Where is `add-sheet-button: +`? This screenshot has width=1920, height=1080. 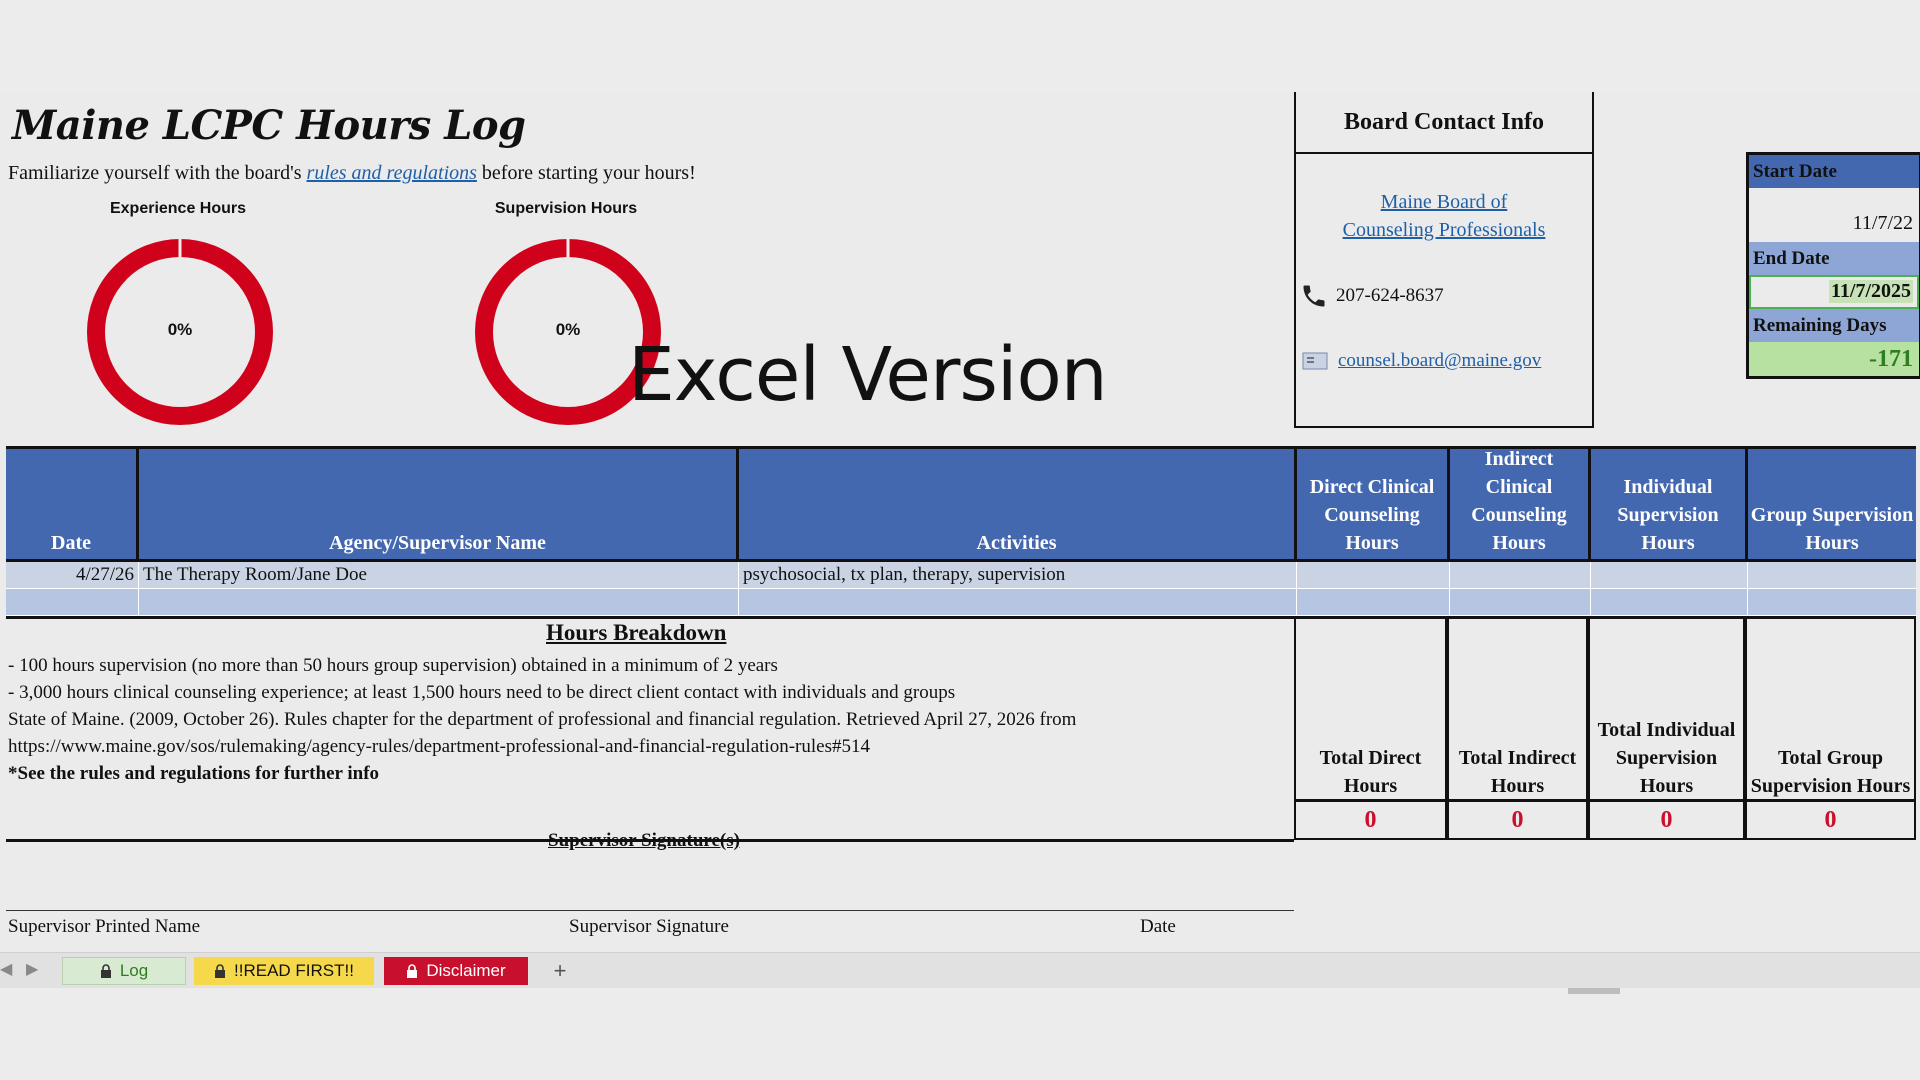 add-sheet-button: + is located at coordinates (560, 971).